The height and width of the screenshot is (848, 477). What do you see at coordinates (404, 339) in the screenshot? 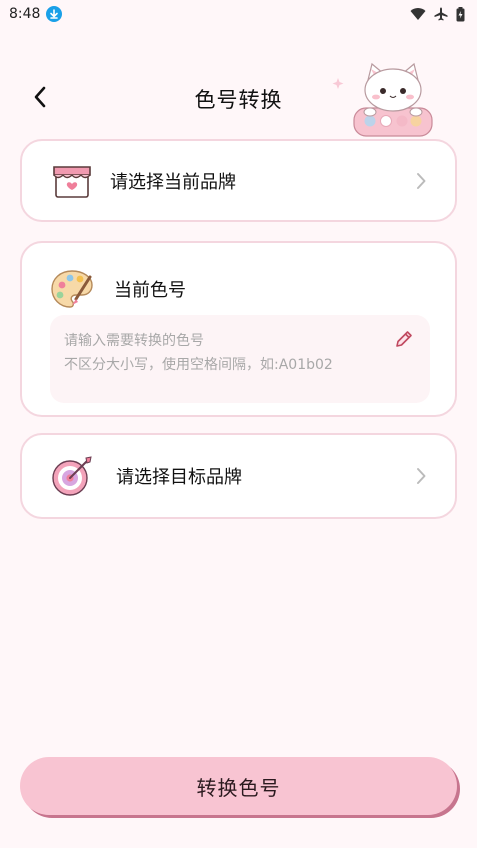
I see `pencil-icon` at bounding box center [404, 339].